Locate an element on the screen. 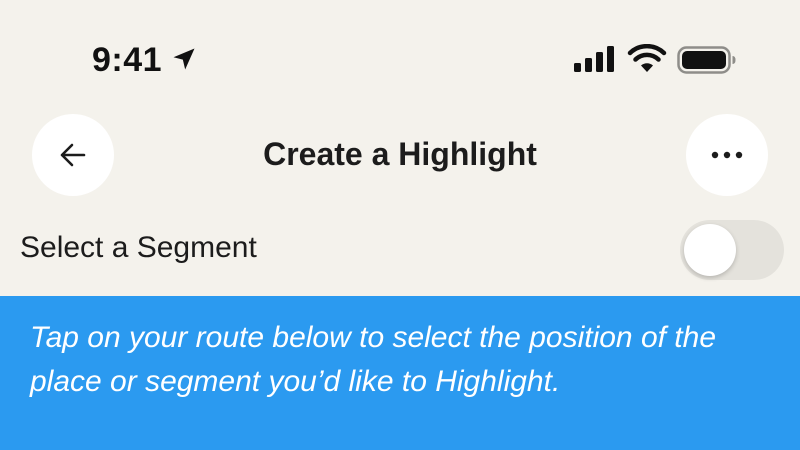 This screenshot has width=800, height=450. select-segment-toggle is located at coordinates (732, 250).